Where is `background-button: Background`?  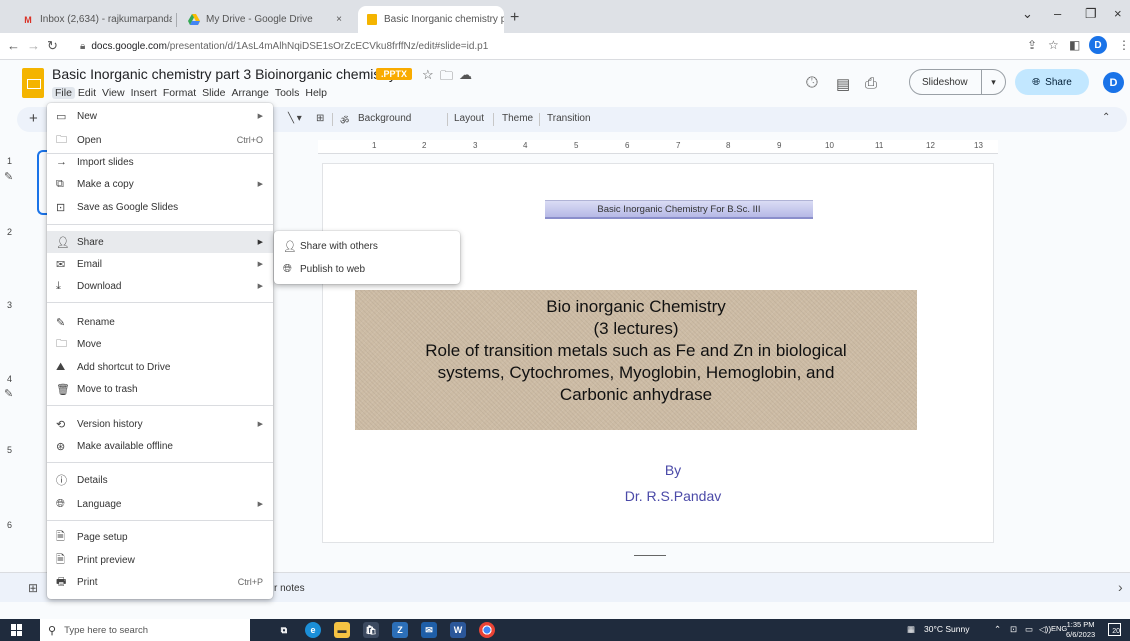 background-button: Background is located at coordinates (384, 118).